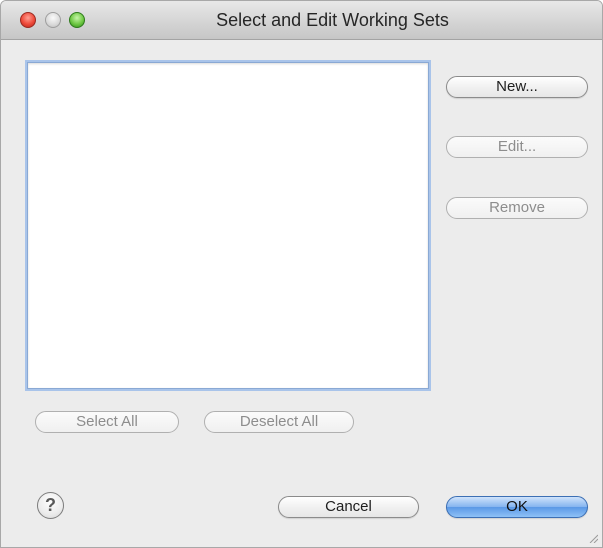 The height and width of the screenshot is (548, 603). Describe the element at coordinates (107, 422) in the screenshot. I see `select-all-button: Select All` at that location.